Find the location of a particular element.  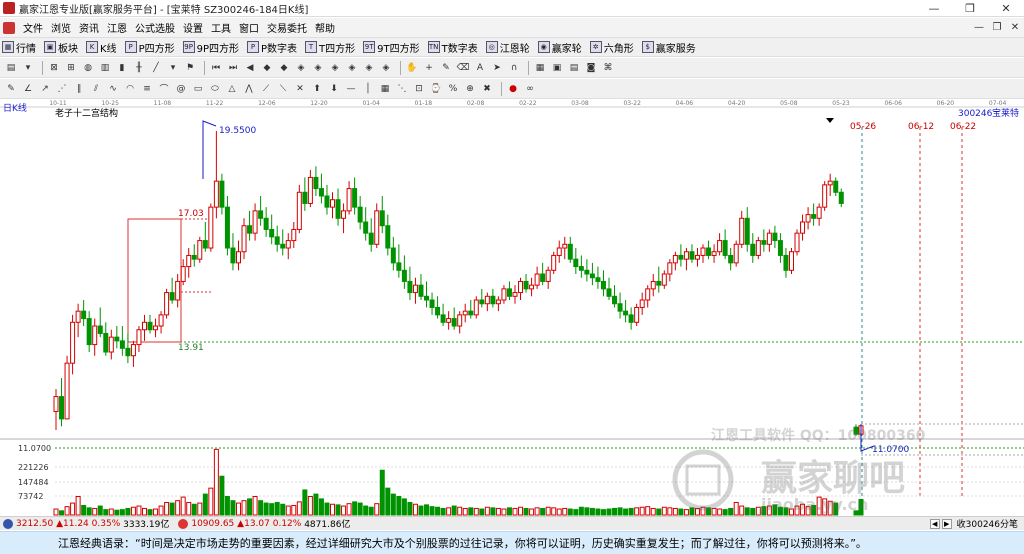

camera-icon: ◙ is located at coordinates (591, 68).